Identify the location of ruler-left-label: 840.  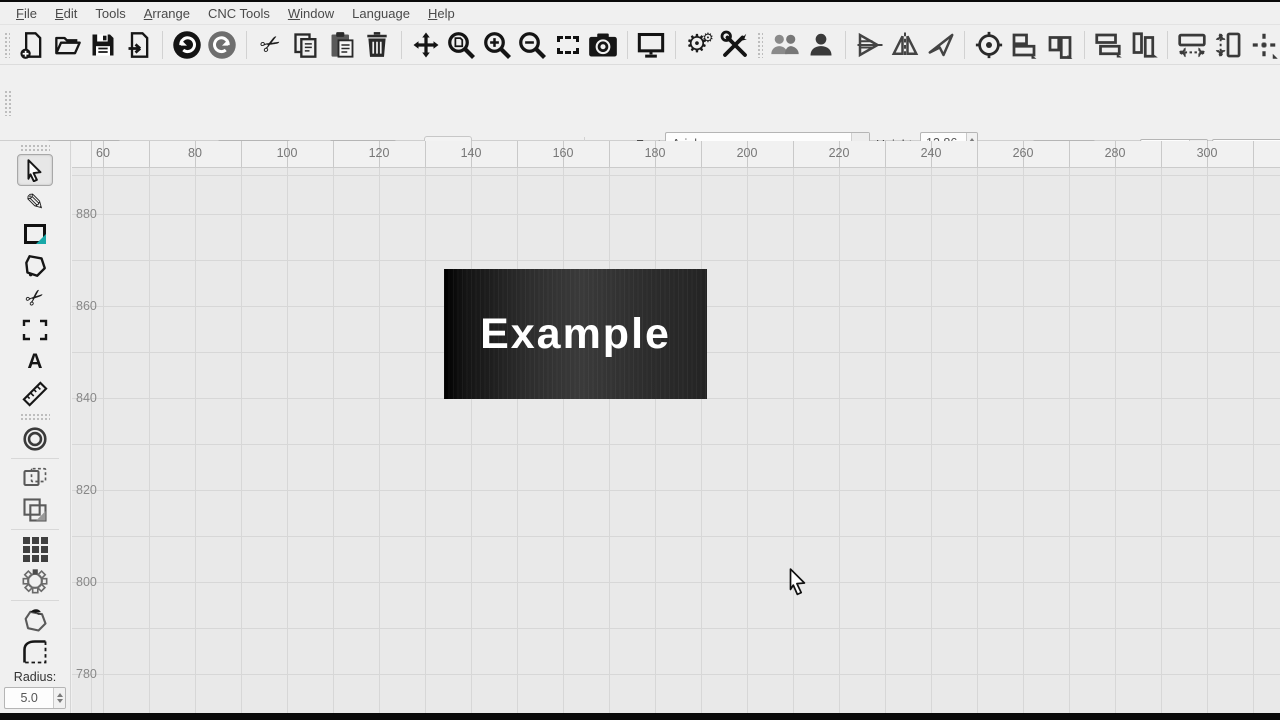
(86, 398).